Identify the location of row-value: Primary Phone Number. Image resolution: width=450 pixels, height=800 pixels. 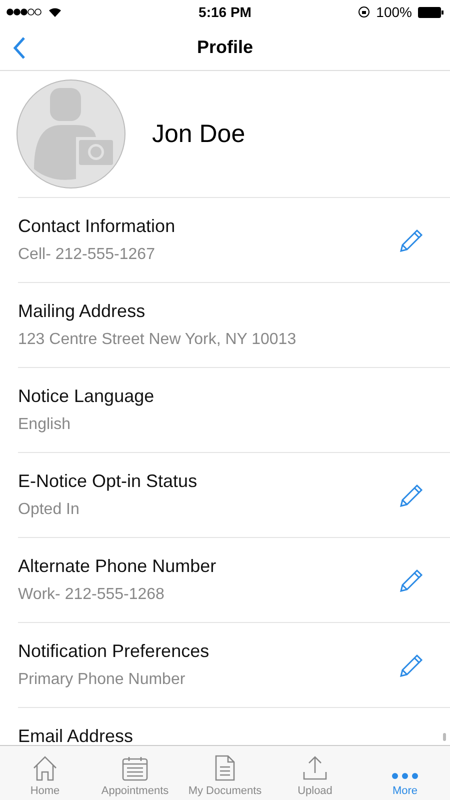
(102, 680).